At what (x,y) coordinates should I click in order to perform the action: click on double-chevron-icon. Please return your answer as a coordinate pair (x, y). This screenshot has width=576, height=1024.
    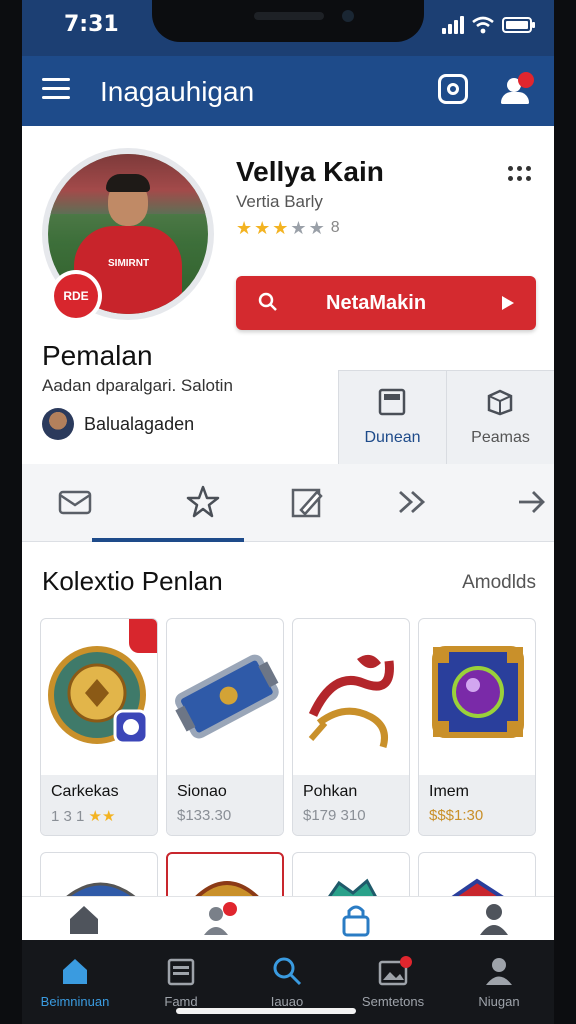
    Looking at the image, I should click on (412, 502).